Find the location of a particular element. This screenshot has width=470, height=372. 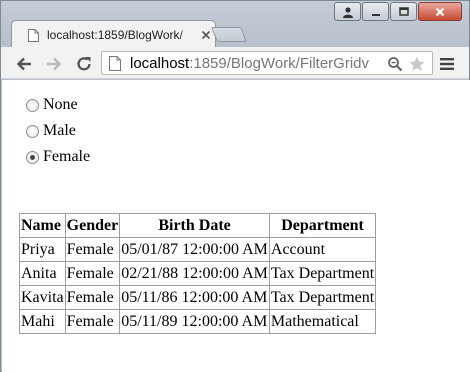

user-profile-button is located at coordinates (347, 11).